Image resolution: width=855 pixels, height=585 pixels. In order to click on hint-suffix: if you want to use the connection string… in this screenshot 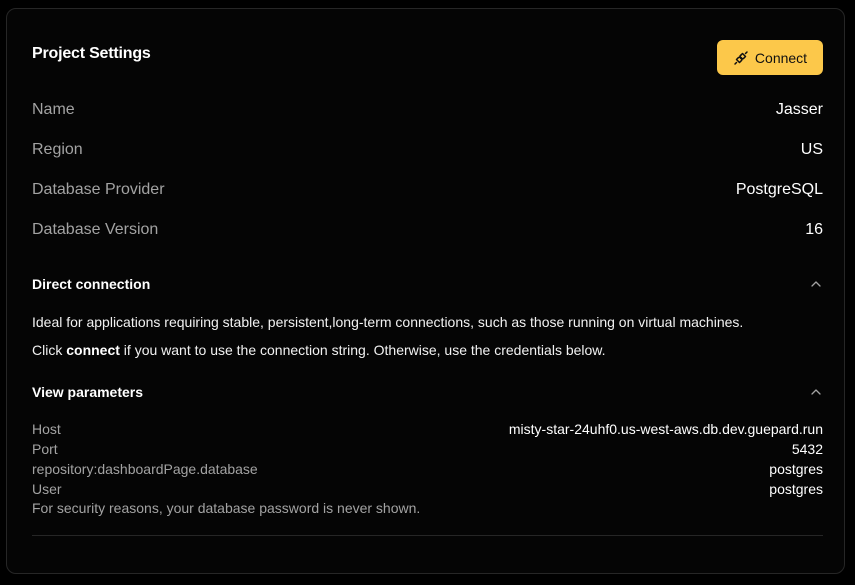, I will do `click(362, 350)`.